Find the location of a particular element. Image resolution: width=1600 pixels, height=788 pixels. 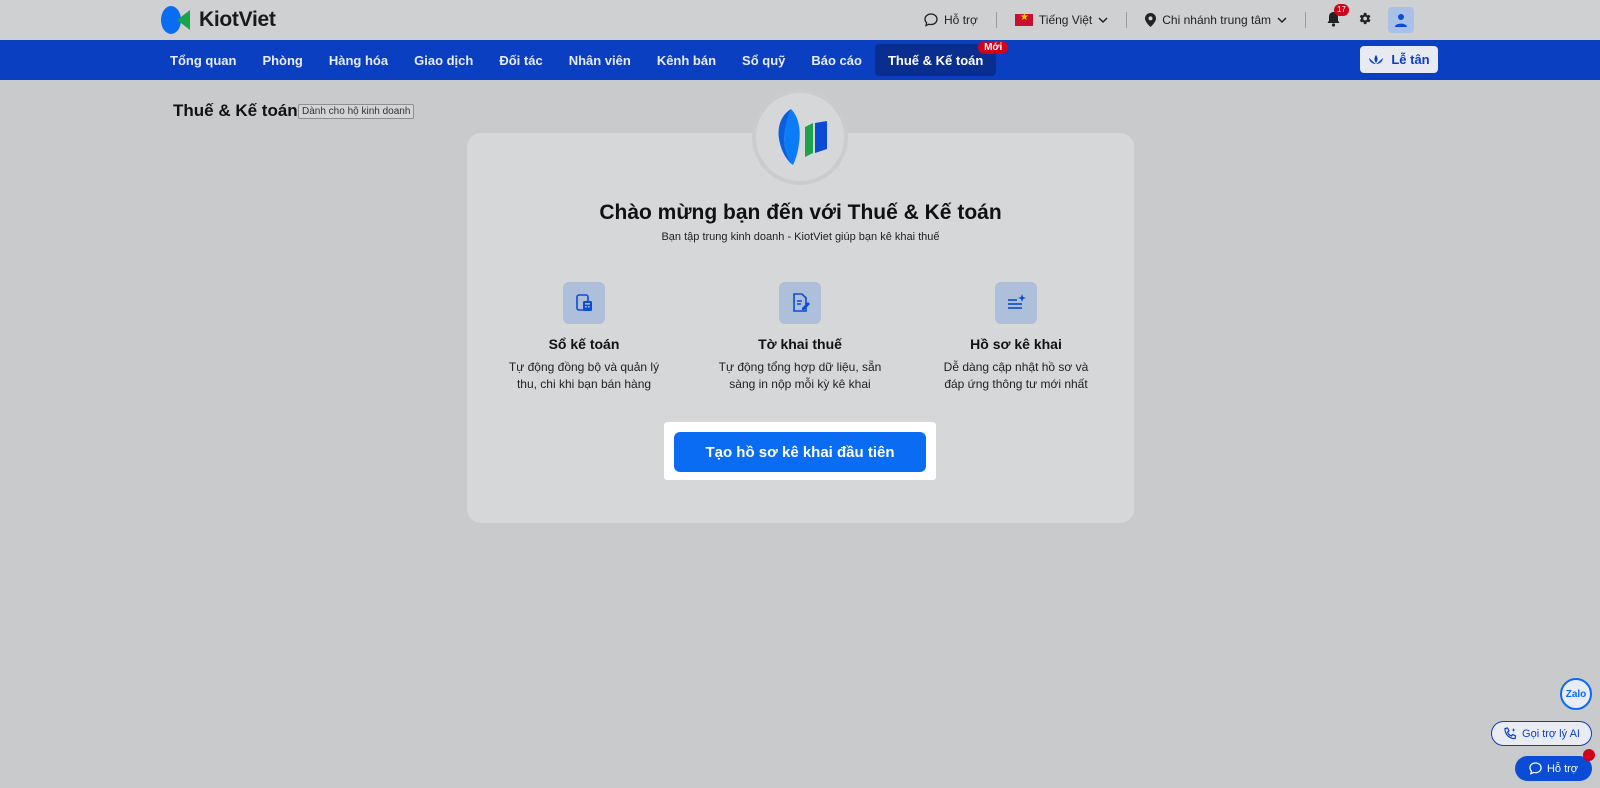

tax-accounting-logo-icon is located at coordinates (802, 137).